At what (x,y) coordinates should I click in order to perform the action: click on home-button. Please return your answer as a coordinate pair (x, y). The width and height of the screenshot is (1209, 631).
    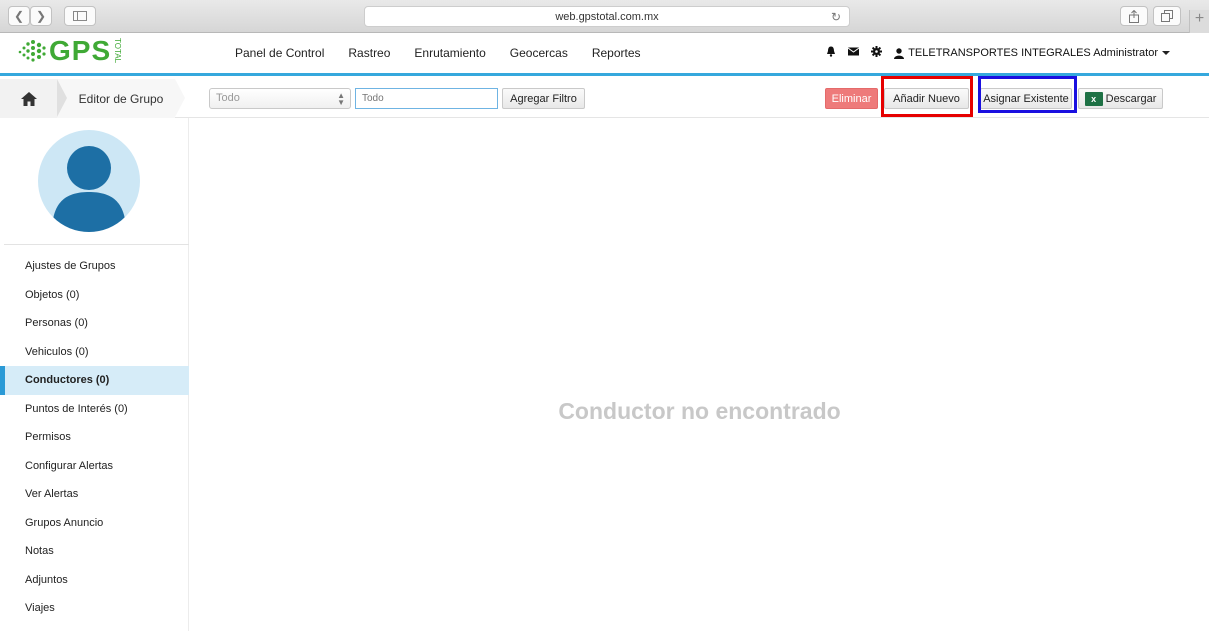
    Looking at the image, I should click on (28, 98).